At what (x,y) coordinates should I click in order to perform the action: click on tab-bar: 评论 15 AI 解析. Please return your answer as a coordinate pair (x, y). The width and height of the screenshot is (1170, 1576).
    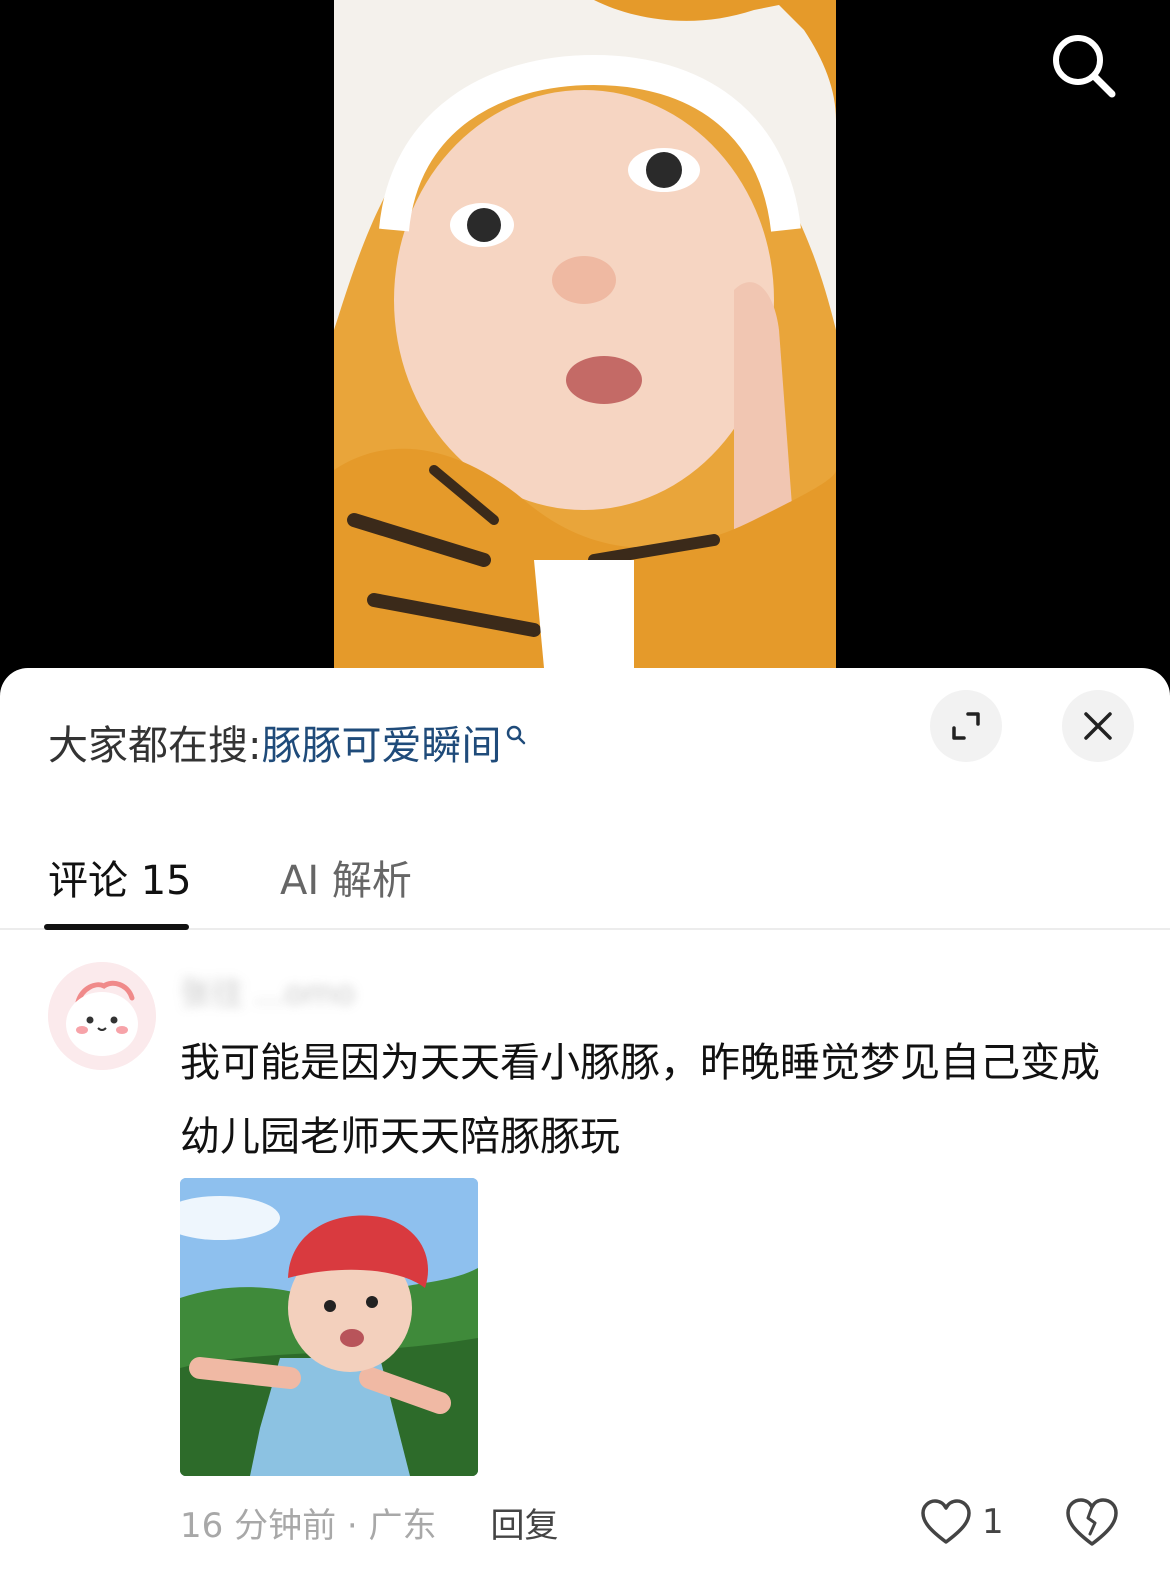
    Looking at the image, I should click on (585, 874).